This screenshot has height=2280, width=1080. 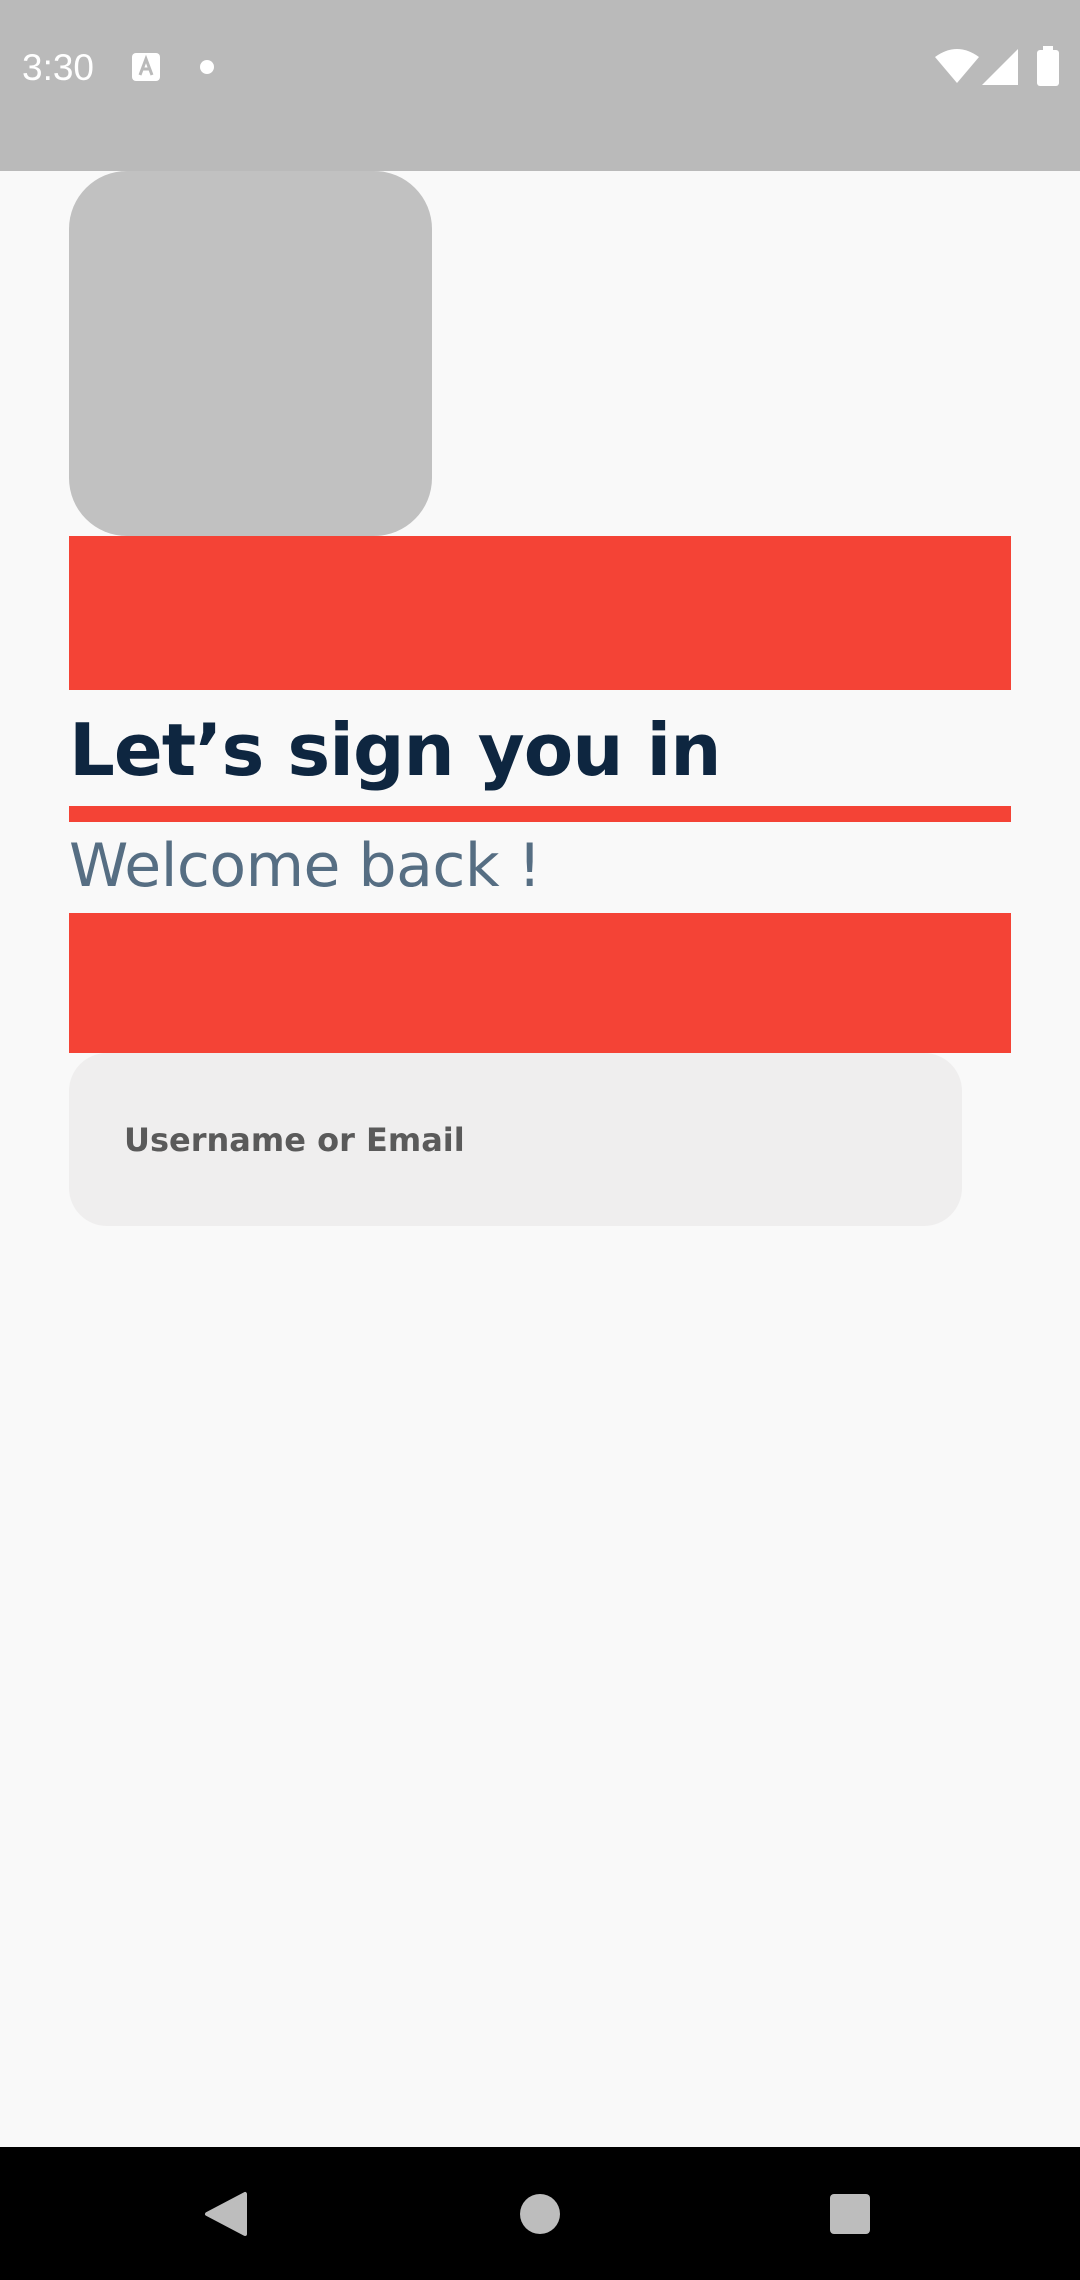 I want to click on font-a-icon, so click(x=146, y=67).